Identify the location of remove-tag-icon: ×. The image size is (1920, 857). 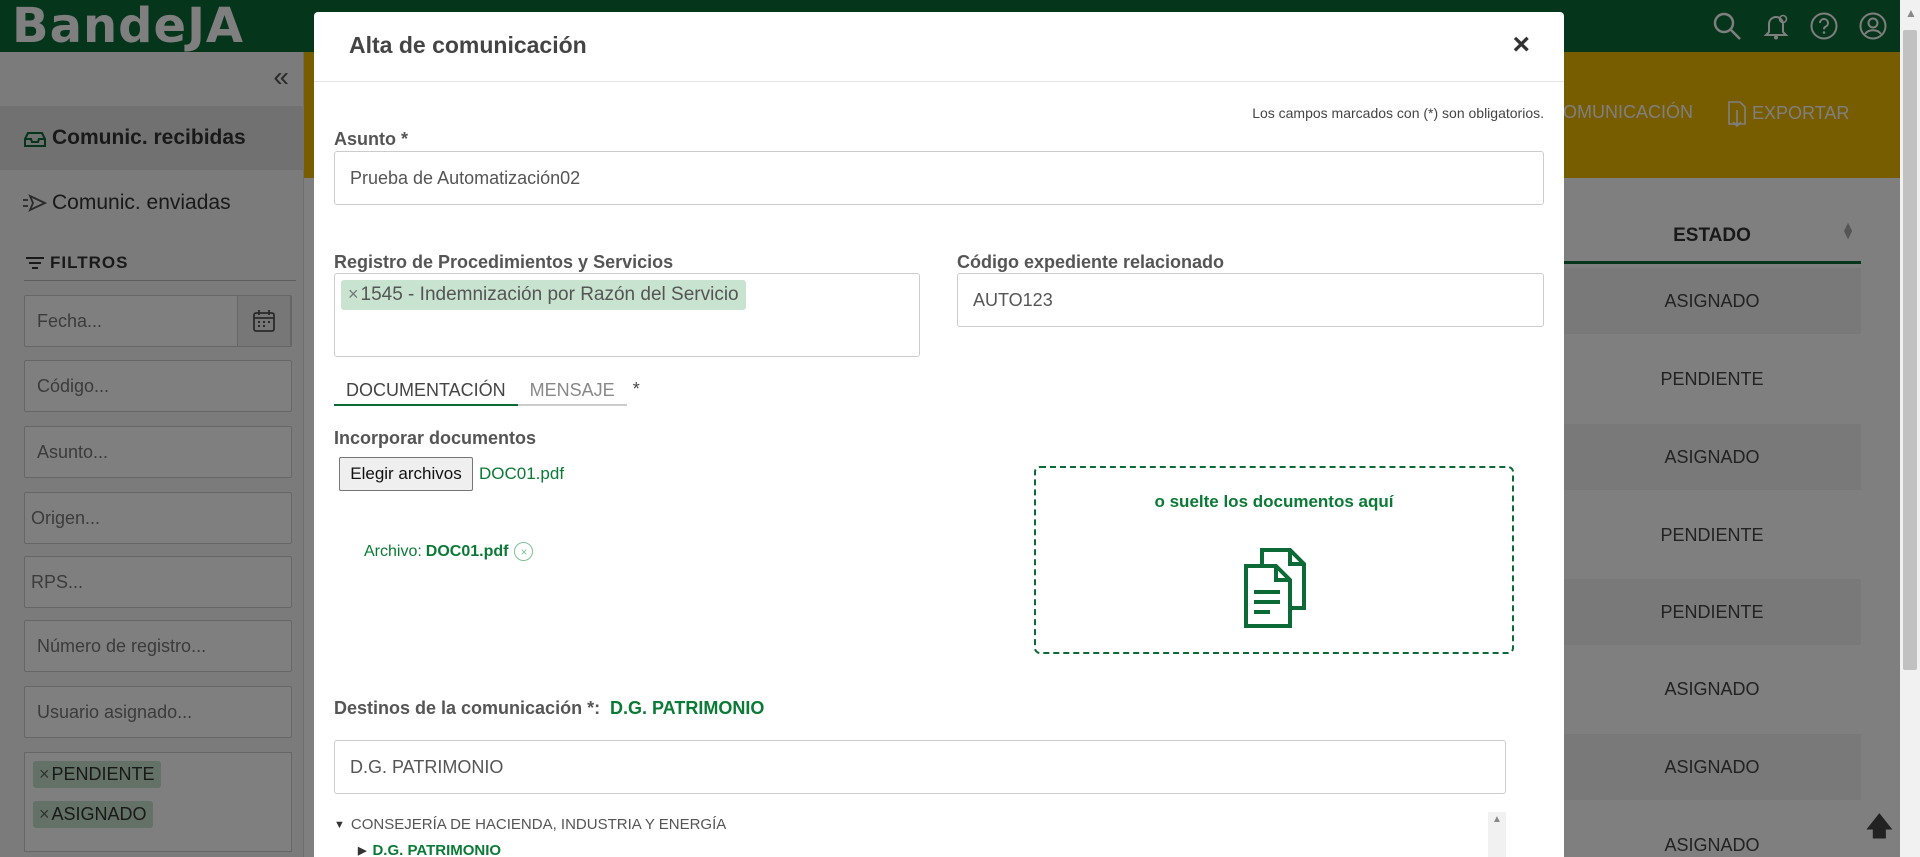
(353, 294).